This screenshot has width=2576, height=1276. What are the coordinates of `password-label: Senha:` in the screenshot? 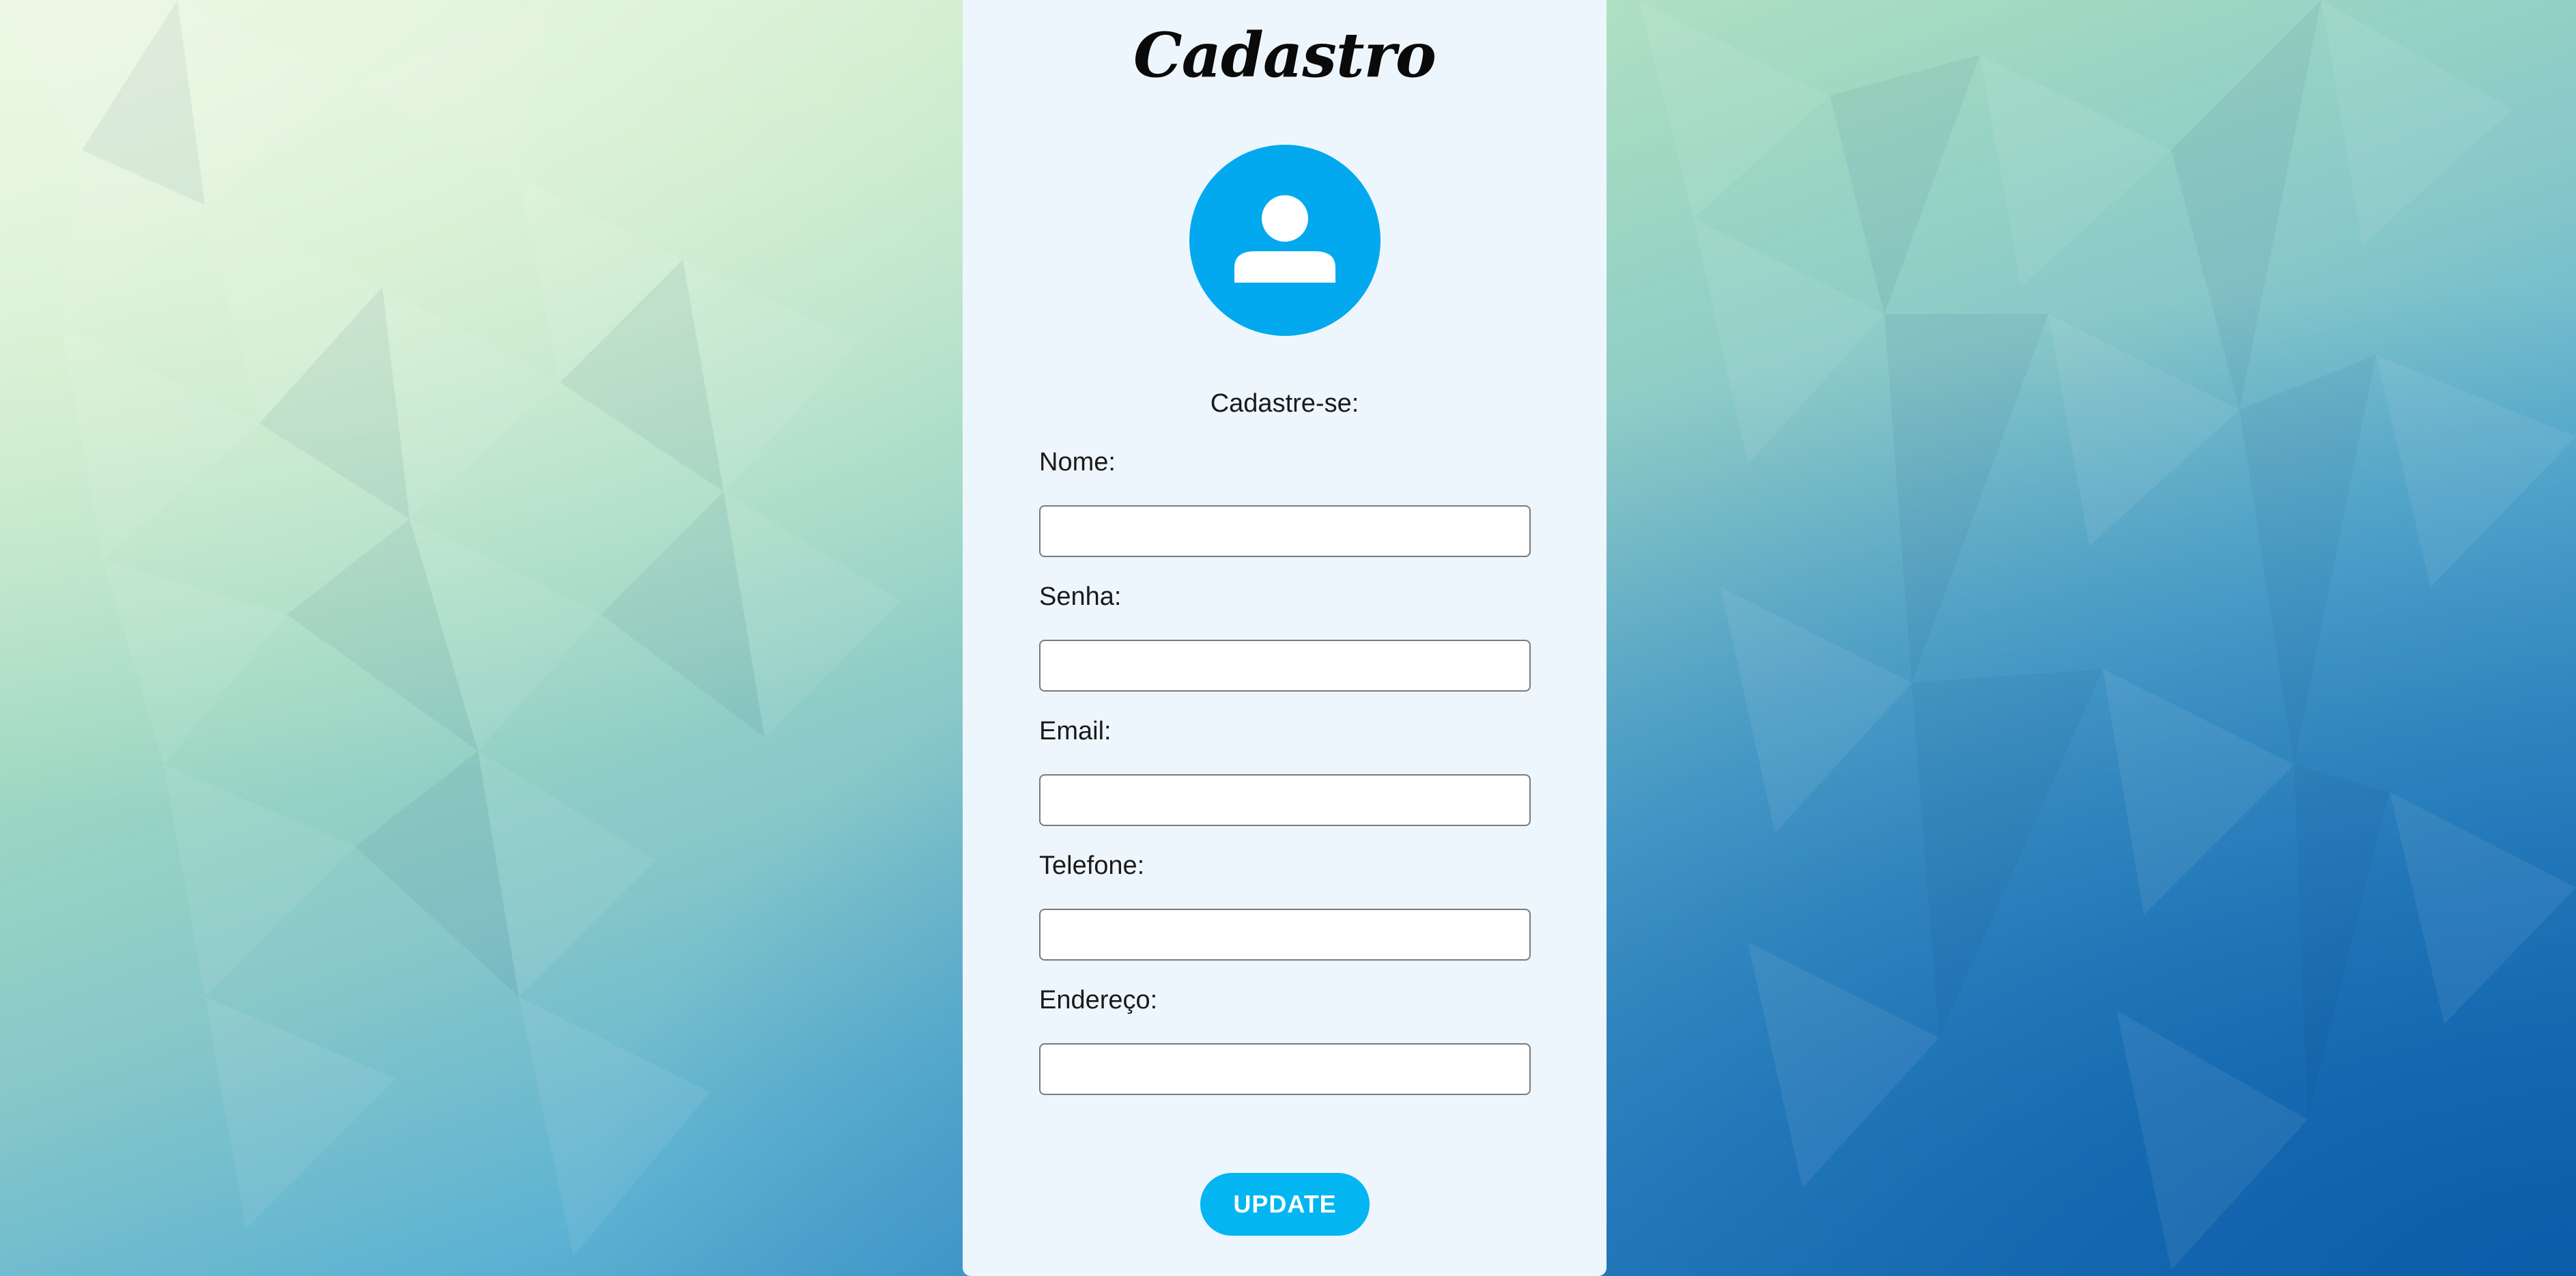 It's located at (1080, 596).